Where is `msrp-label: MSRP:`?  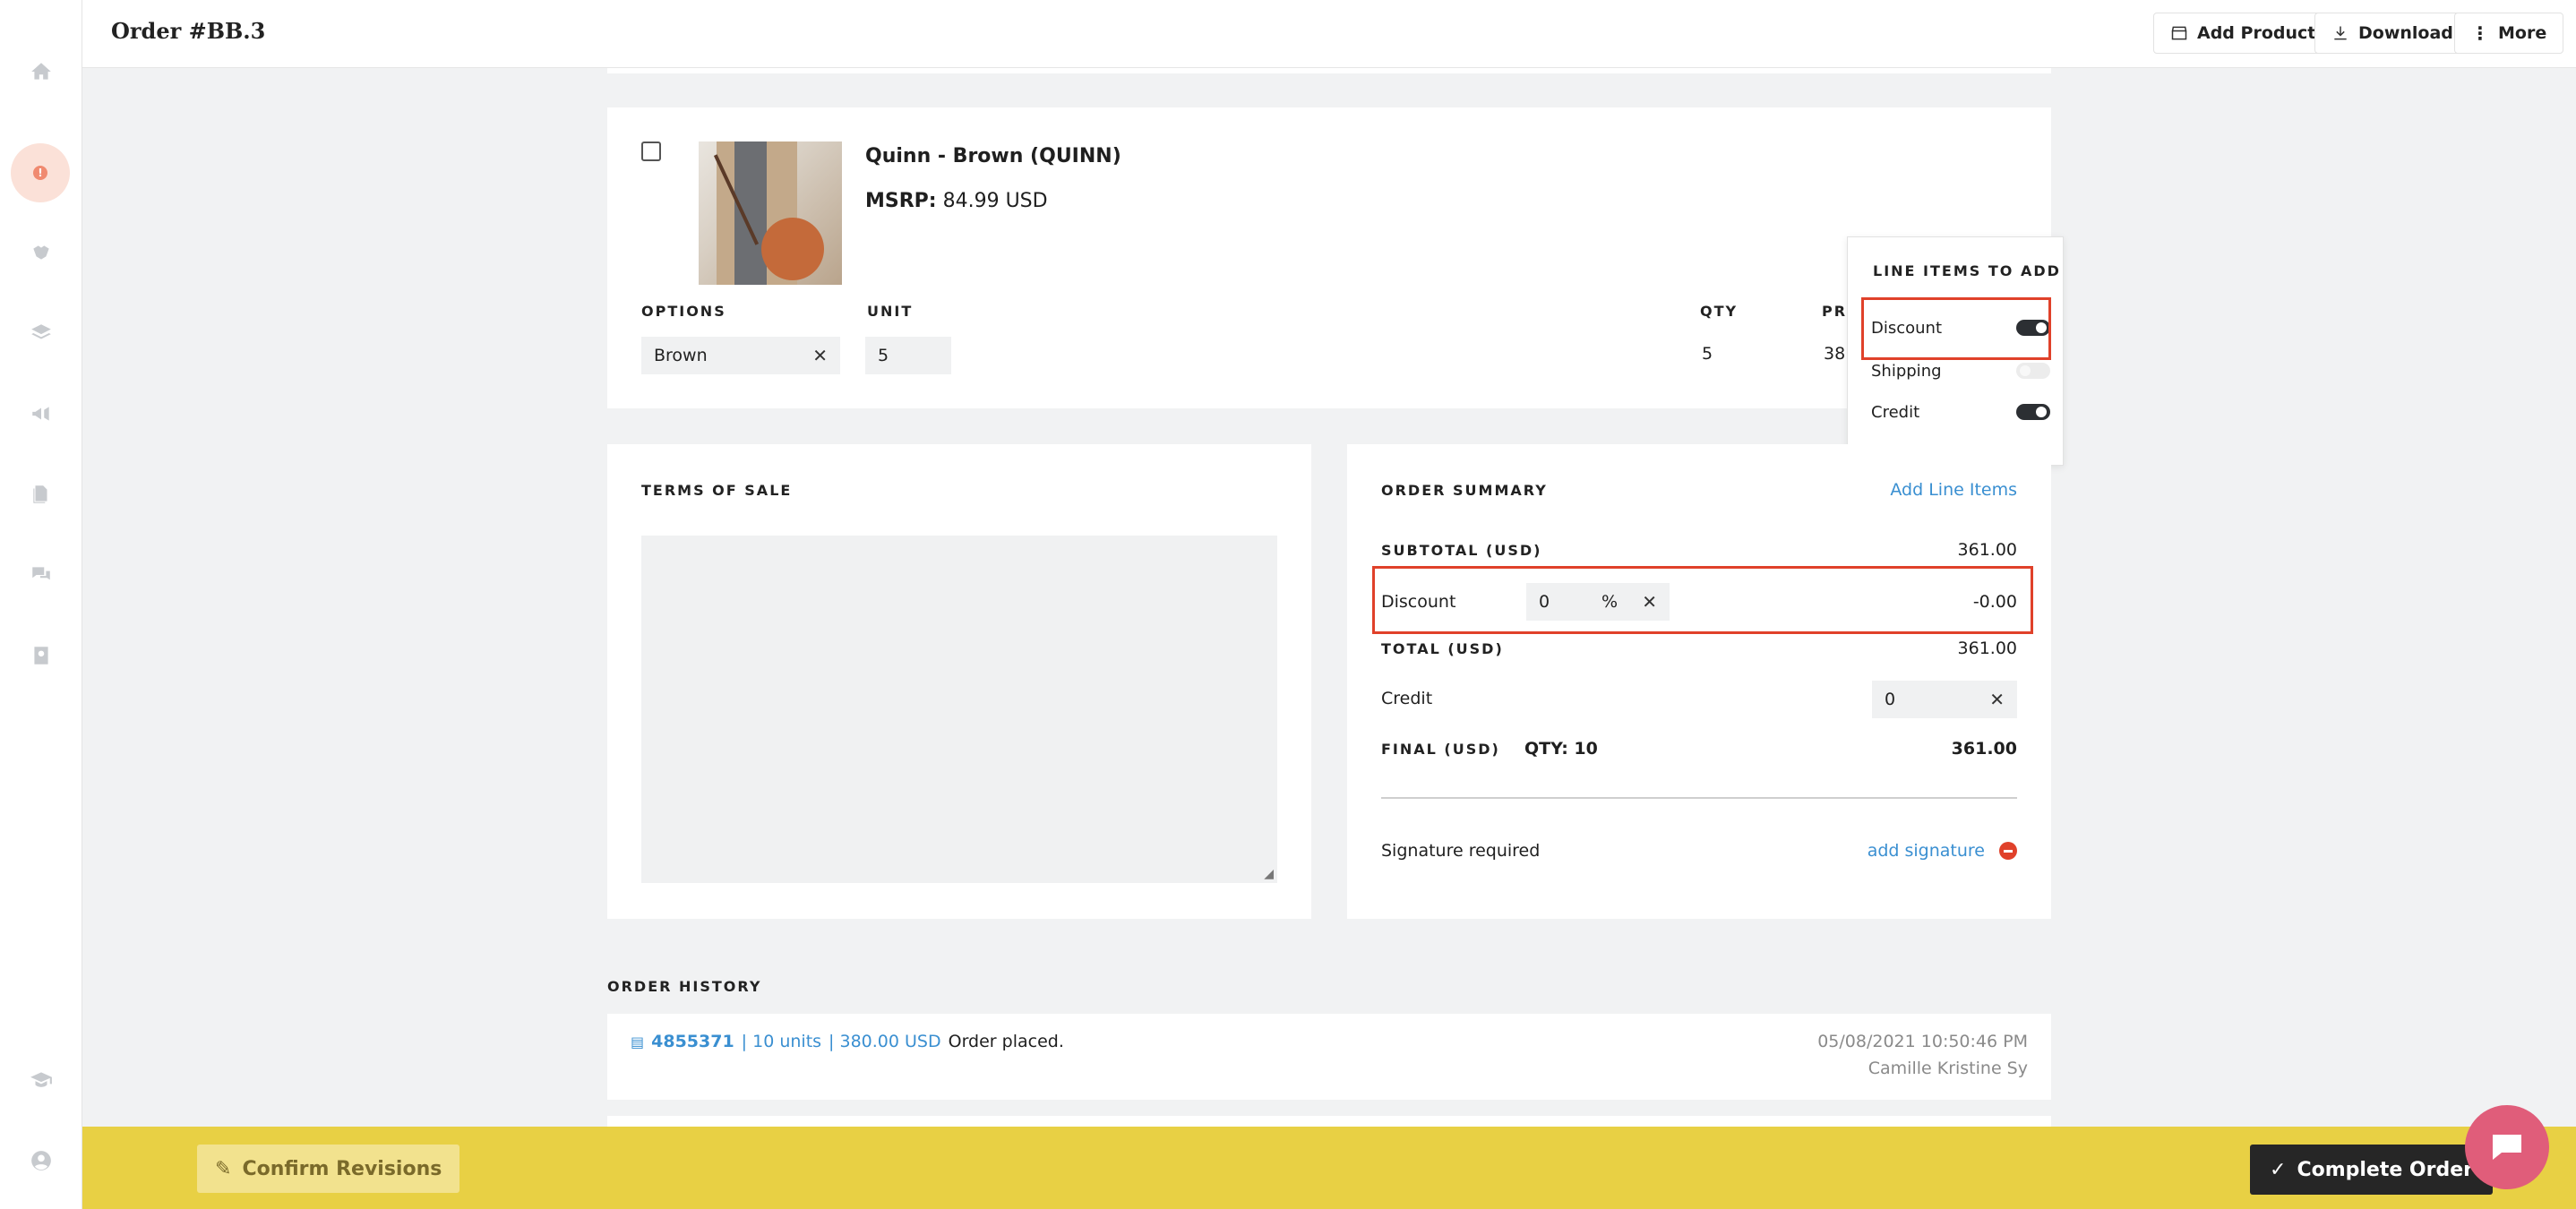
msrp-label: MSRP: is located at coordinates (901, 201).